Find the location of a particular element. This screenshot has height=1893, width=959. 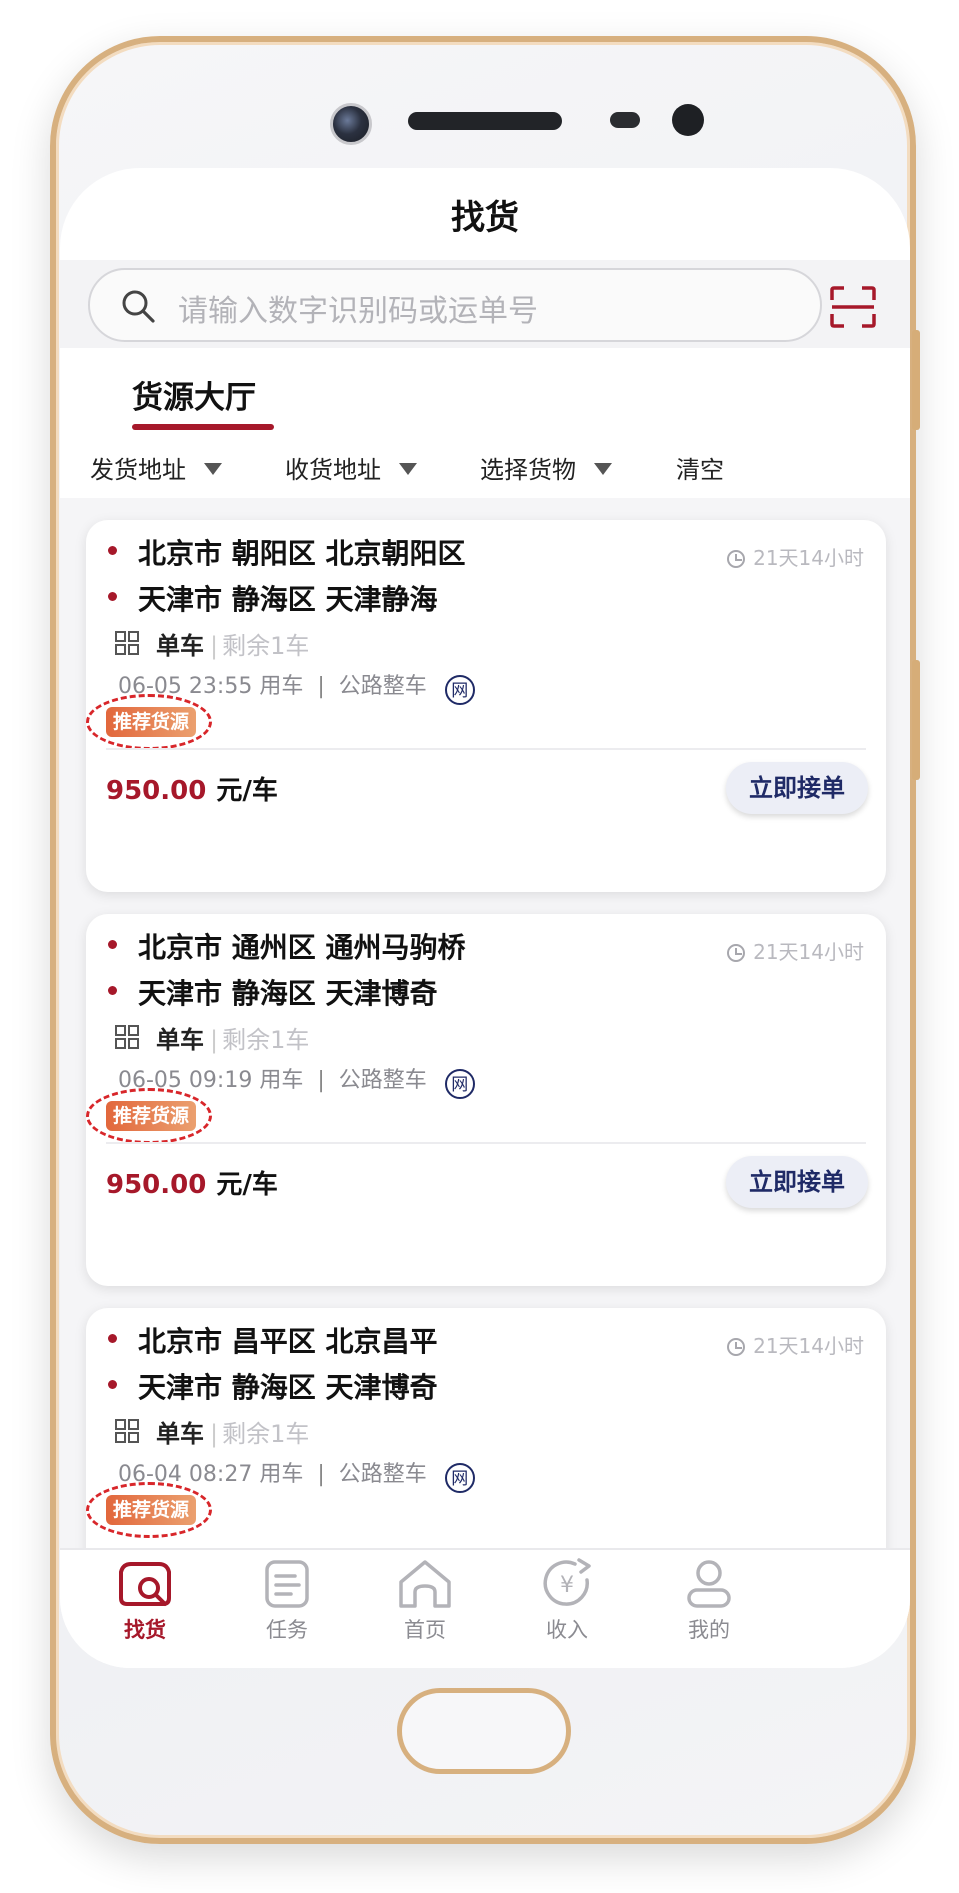

camera-icon is located at coordinates (351, 124).